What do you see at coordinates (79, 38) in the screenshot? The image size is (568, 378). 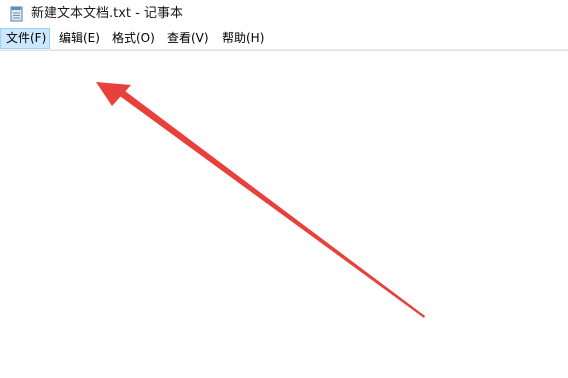 I see `menu-edit: 编辑(E)` at bounding box center [79, 38].